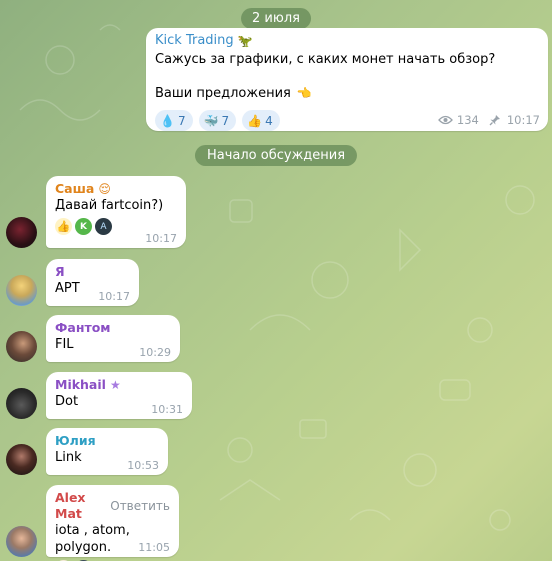 This screenshot has height=561, width=552. I want to click on sender-name: Alex Mat, so click(77, 506).